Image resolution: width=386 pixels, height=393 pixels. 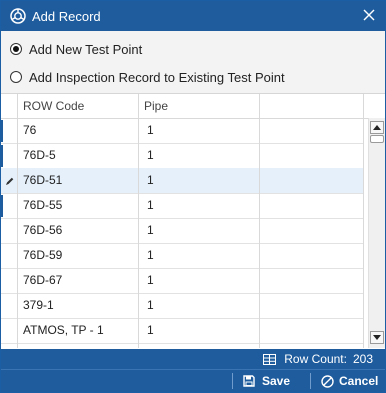 What do you see at coordinates (9, 221) in the screenshot?
I see `row-selector-column` at bounding box center [9, 221].